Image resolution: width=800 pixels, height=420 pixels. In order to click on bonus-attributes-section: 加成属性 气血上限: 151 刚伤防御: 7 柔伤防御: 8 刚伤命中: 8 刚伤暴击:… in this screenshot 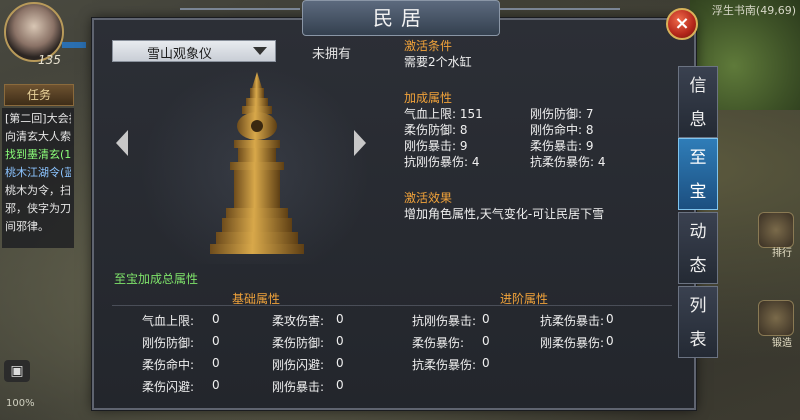, I will do `click(522, 130)`.